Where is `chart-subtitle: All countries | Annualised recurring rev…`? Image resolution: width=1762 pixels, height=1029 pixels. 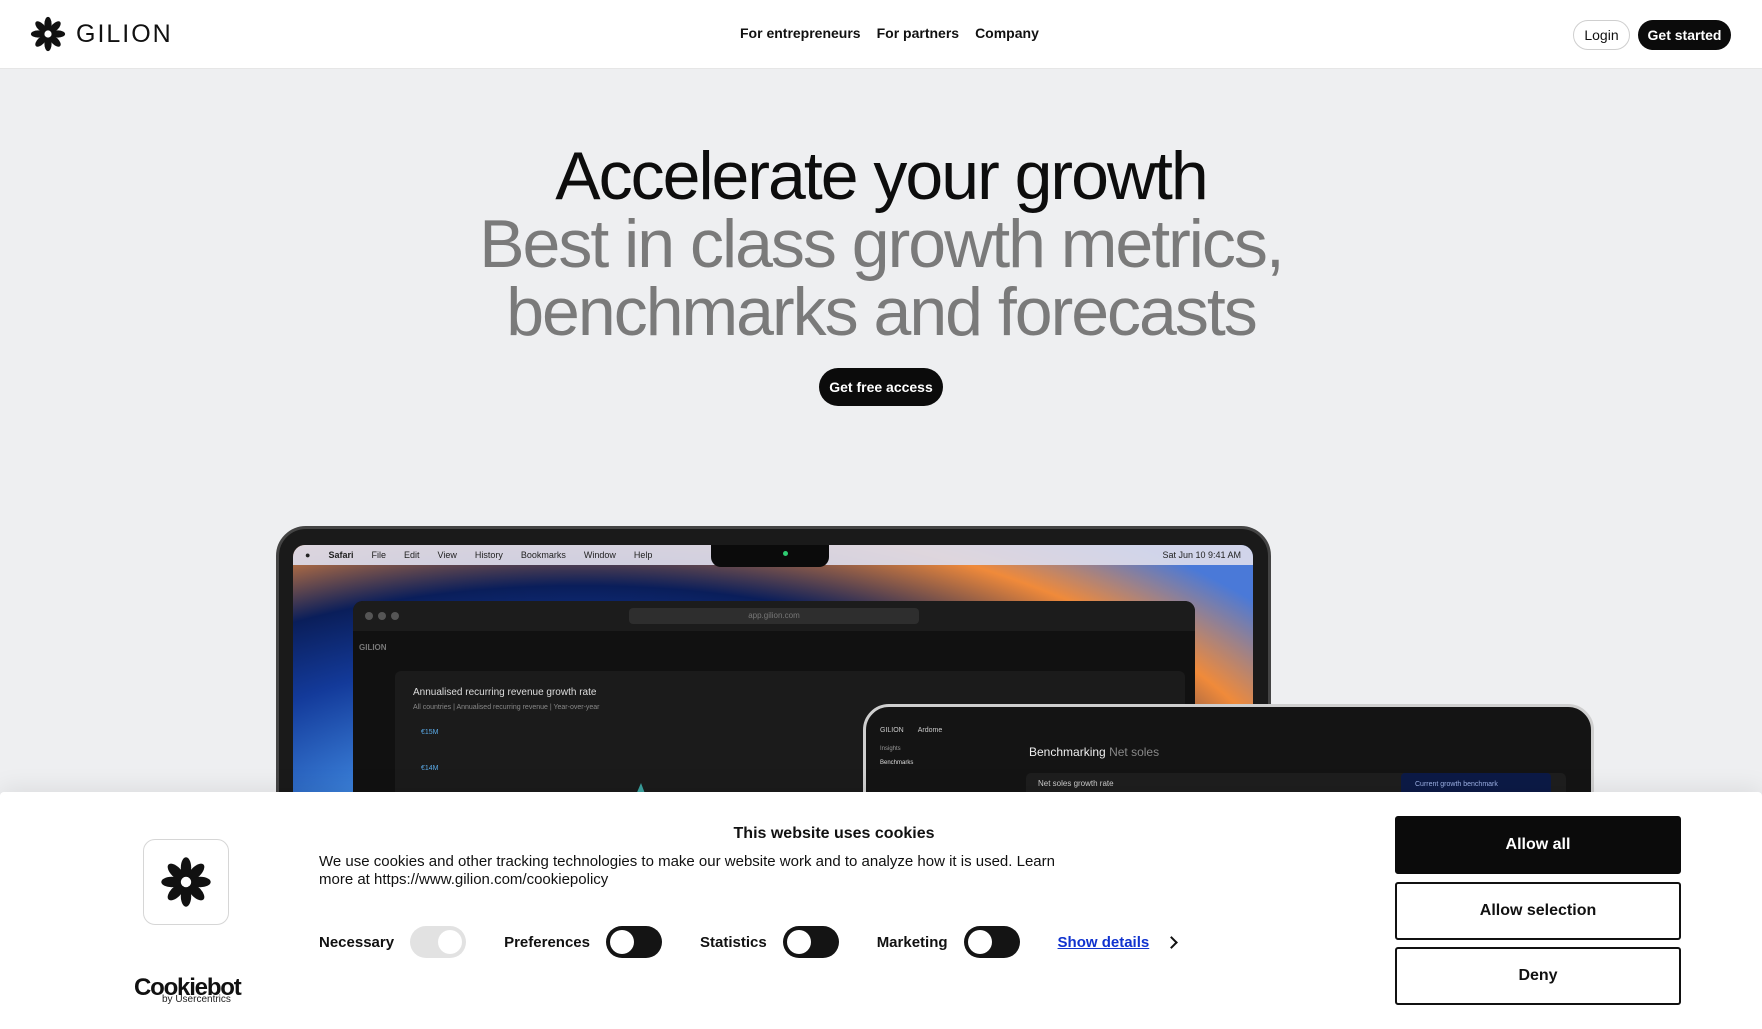
chart-subtitle: All countries | Annualised recurring rev… is located at coordinates (506, 707).